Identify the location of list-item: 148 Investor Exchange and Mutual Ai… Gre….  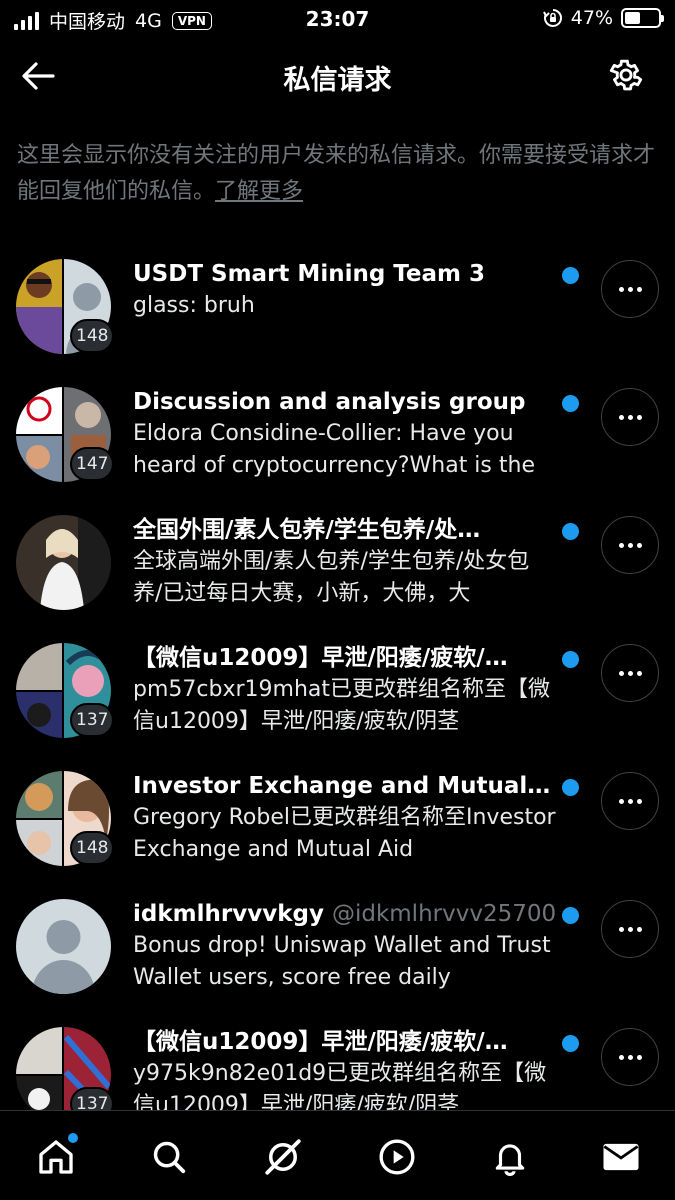
(337, 816).